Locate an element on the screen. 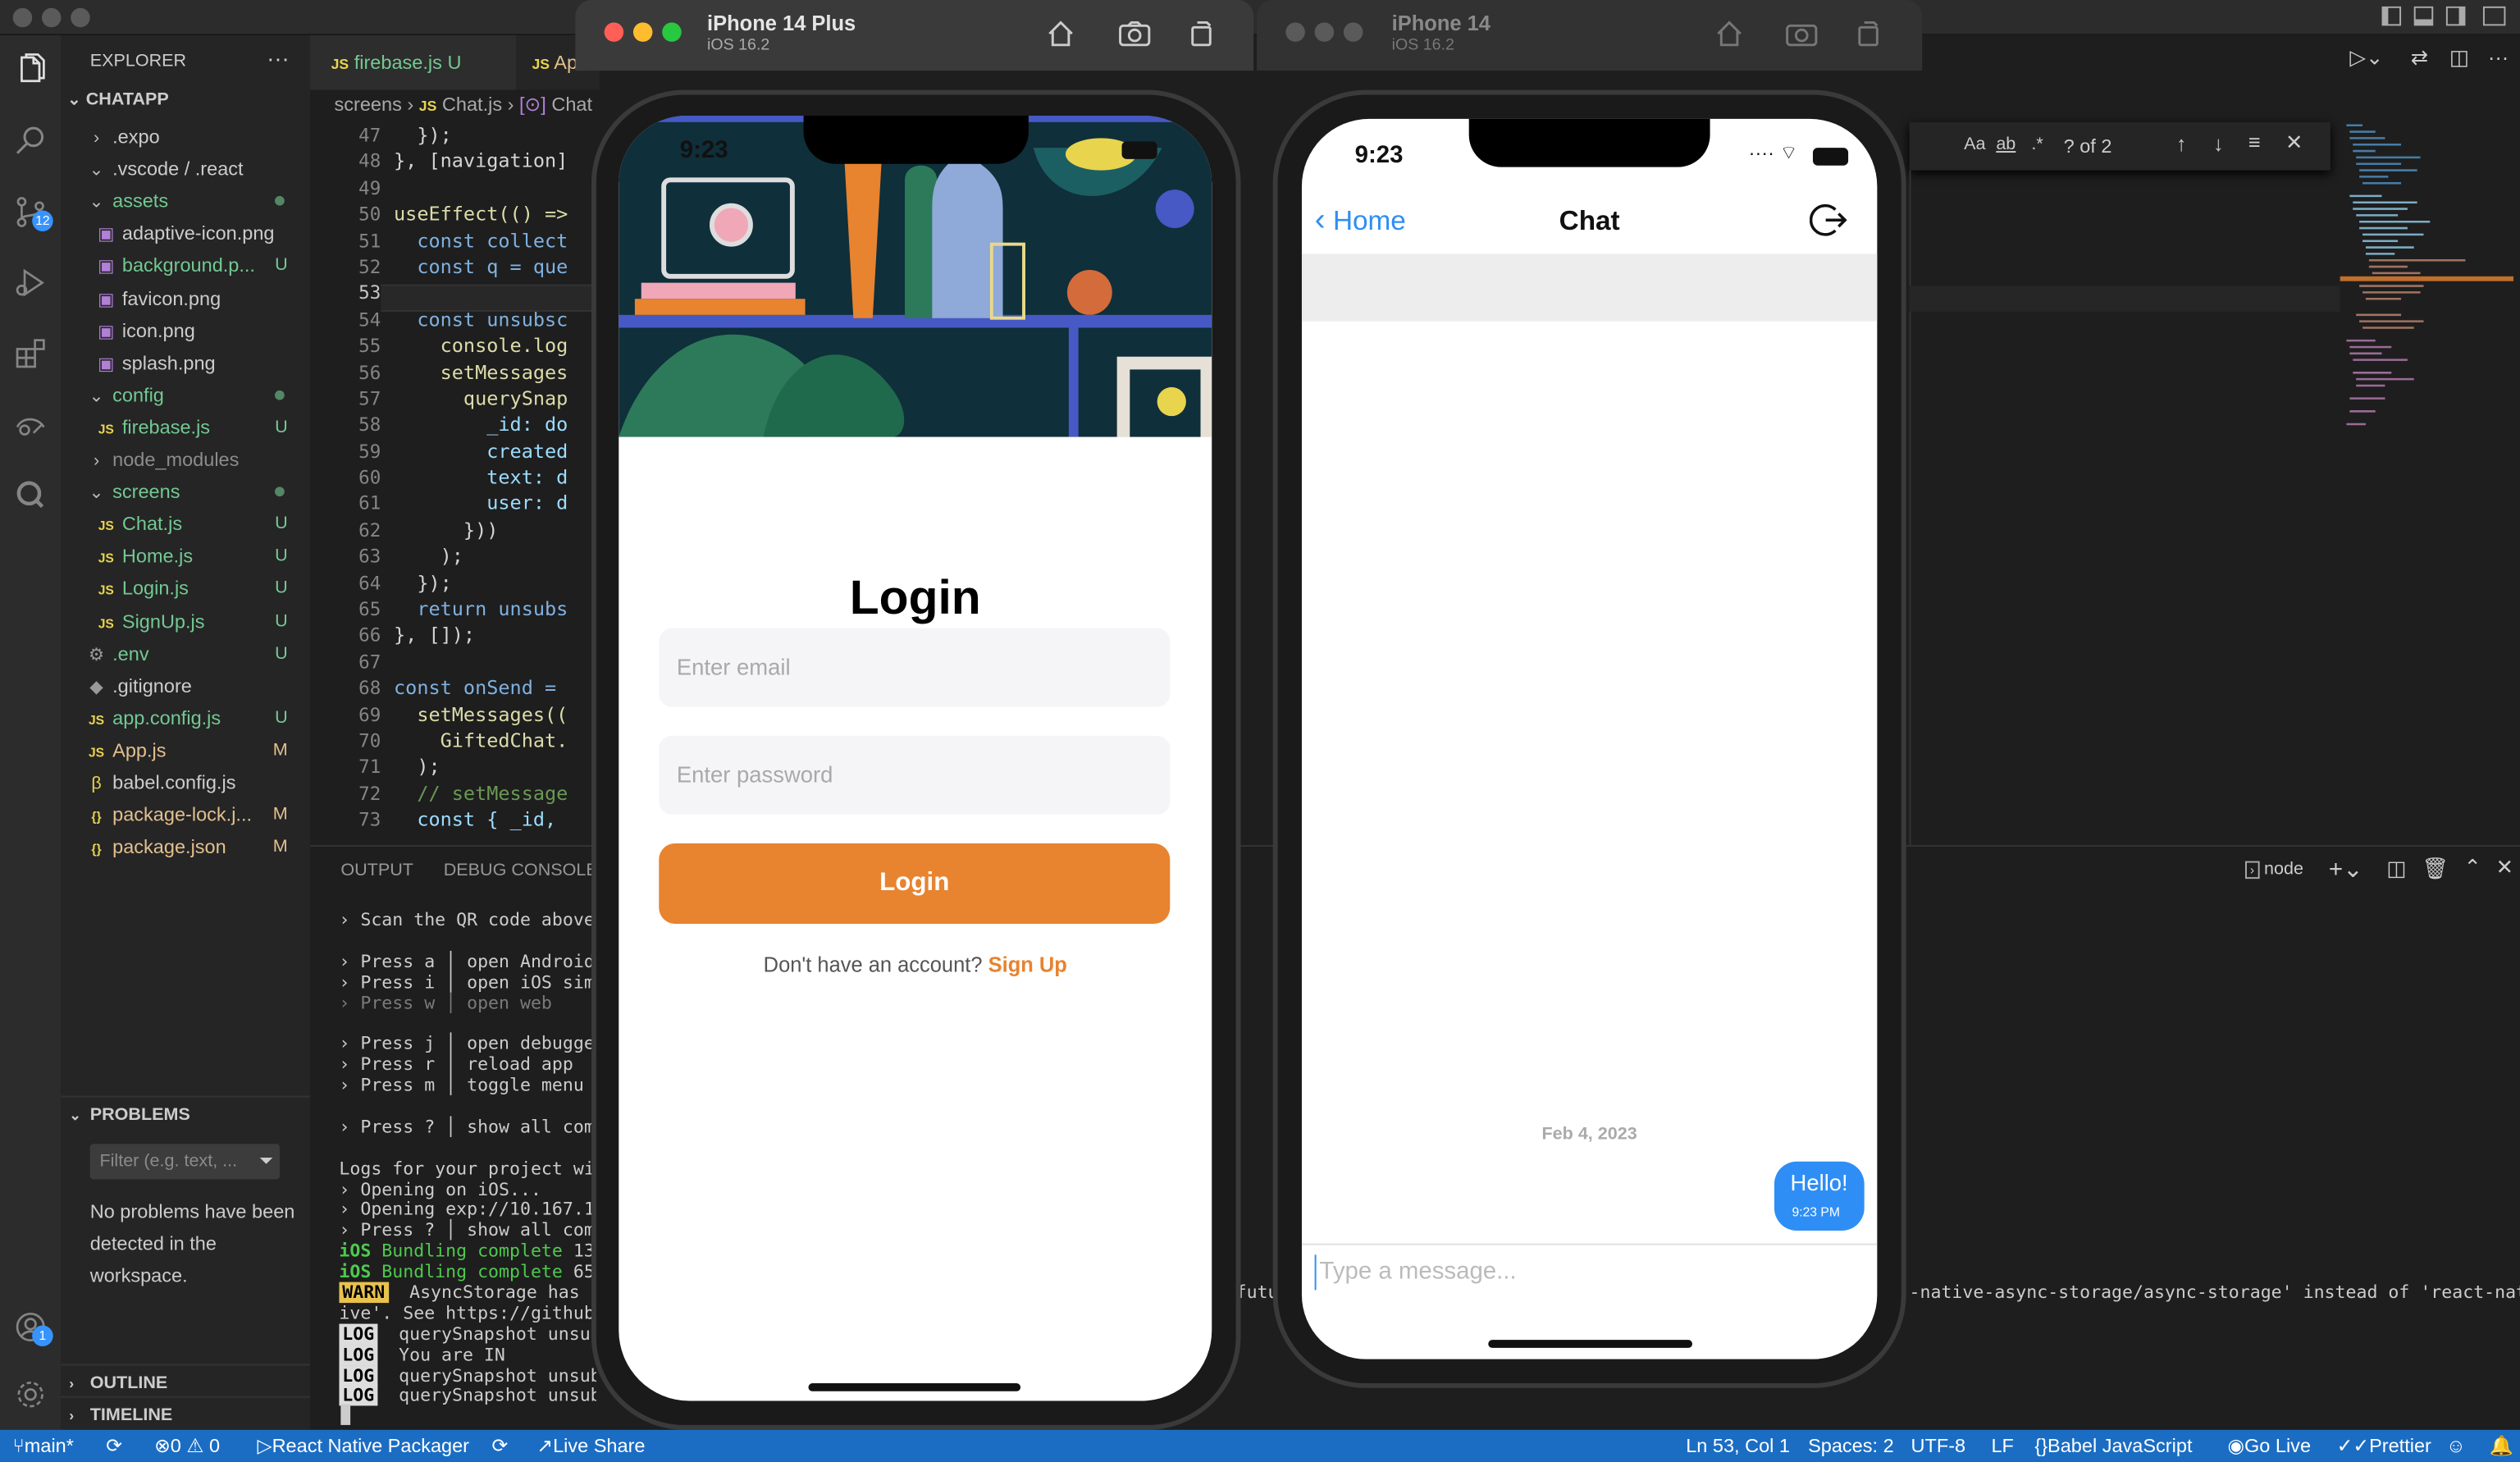  sim2-zoom-button is located at coordinates (1353, 32).